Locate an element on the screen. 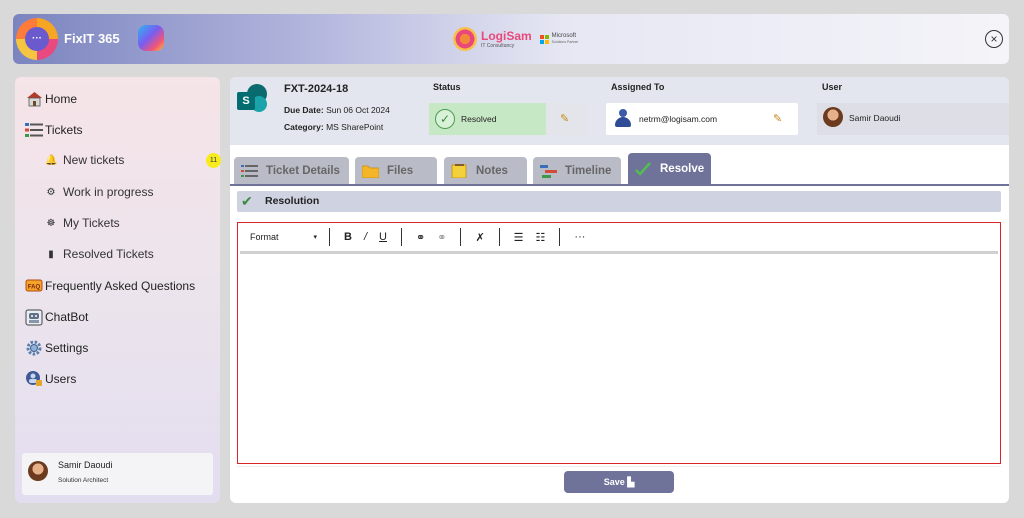  sidebar-item-label: Home is located at coordinates (61, 99).